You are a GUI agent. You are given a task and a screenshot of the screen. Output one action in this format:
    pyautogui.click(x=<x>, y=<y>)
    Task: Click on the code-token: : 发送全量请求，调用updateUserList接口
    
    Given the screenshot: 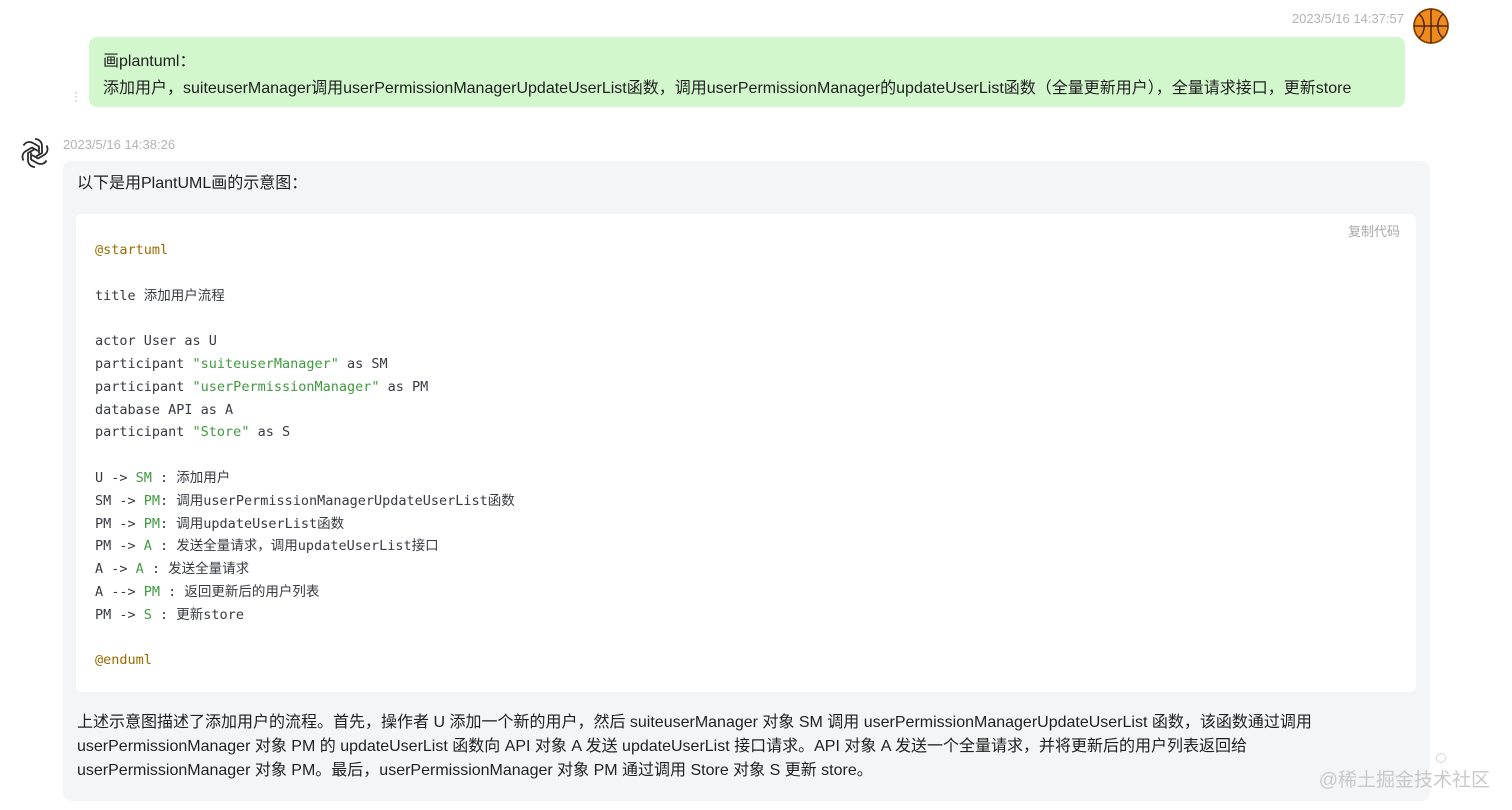 What is the action you would take?
    pyautogui.click(x=295, y=546)
    